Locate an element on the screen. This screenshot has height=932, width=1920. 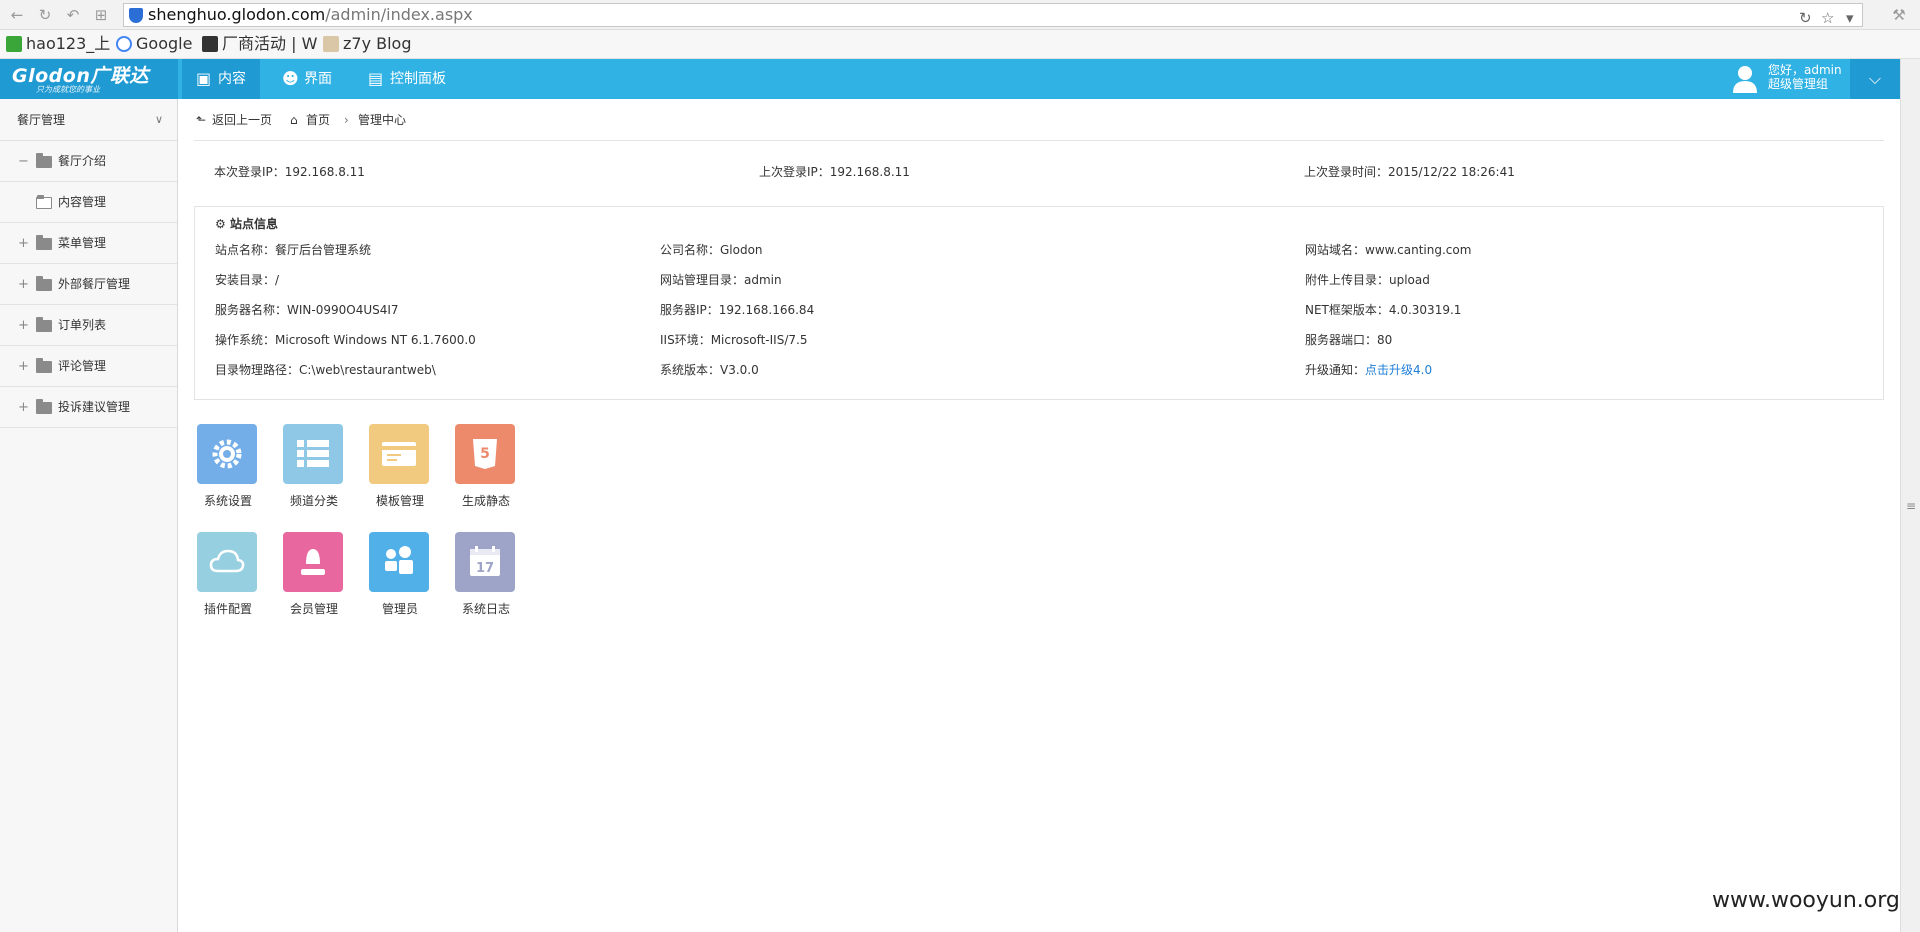
upgrade-link: 点击升级4.0 is located at coordinates (1398, 370).